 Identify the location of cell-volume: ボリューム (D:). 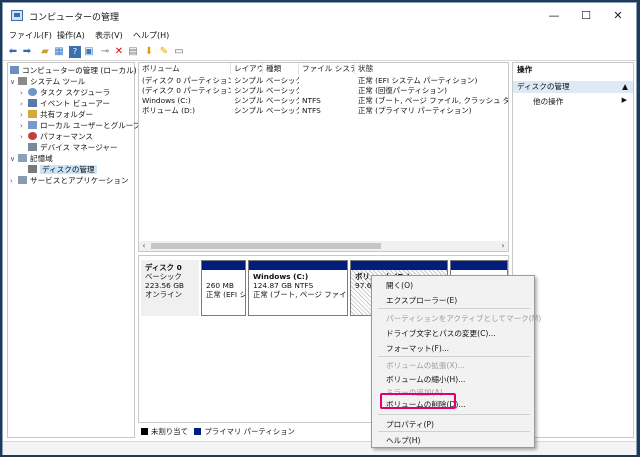
(169, 110).